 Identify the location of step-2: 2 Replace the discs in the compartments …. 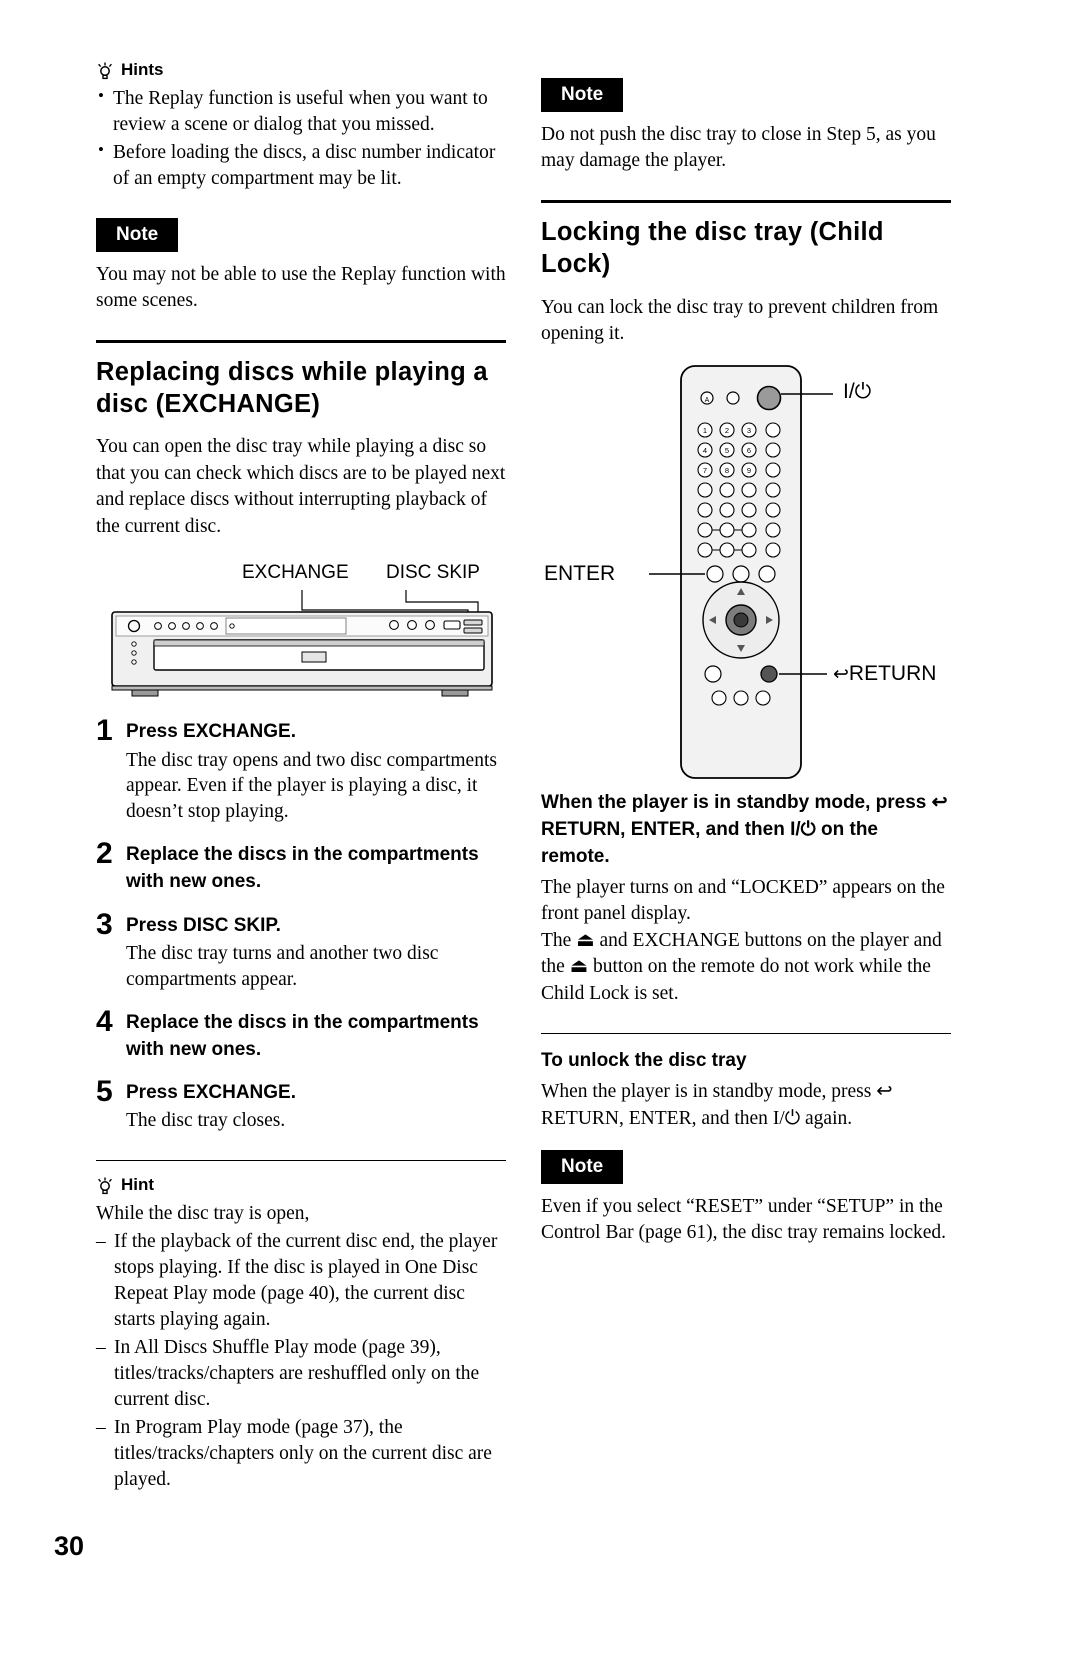
(301, 866).